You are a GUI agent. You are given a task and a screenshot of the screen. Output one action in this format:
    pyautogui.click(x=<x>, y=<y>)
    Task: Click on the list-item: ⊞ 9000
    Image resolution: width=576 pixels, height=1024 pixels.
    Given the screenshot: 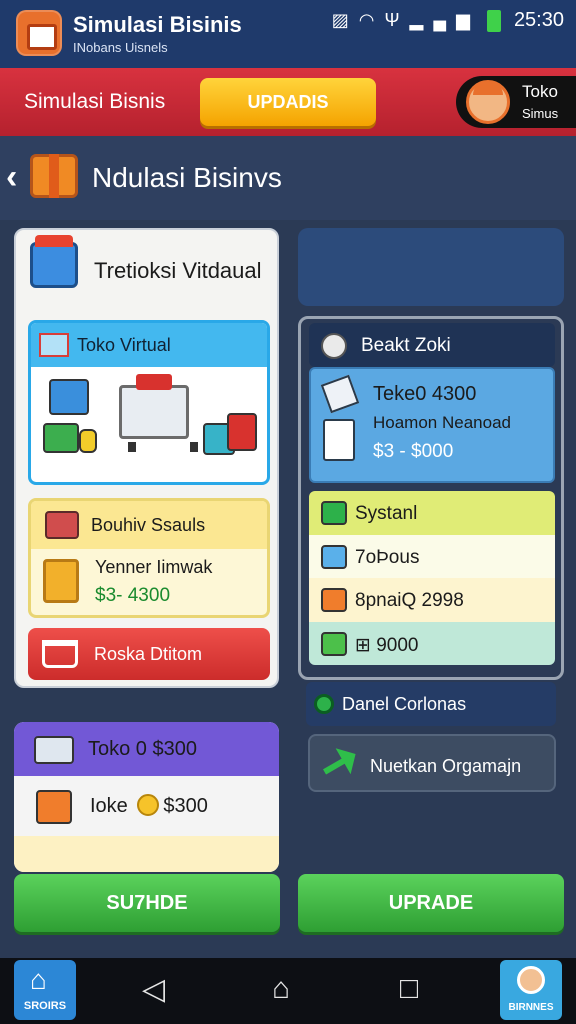 What is the action you would take?
    pyautogui.click(x=432, y=643)
    